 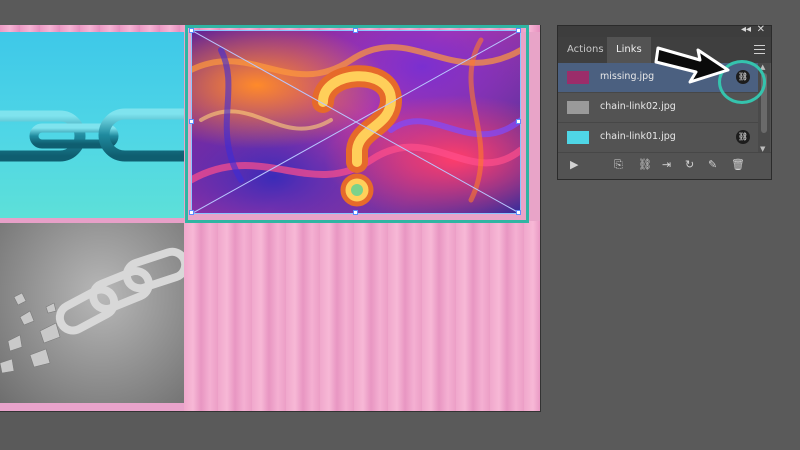 I want to click on tab-actions: Actions, so click(x=585, y=50).